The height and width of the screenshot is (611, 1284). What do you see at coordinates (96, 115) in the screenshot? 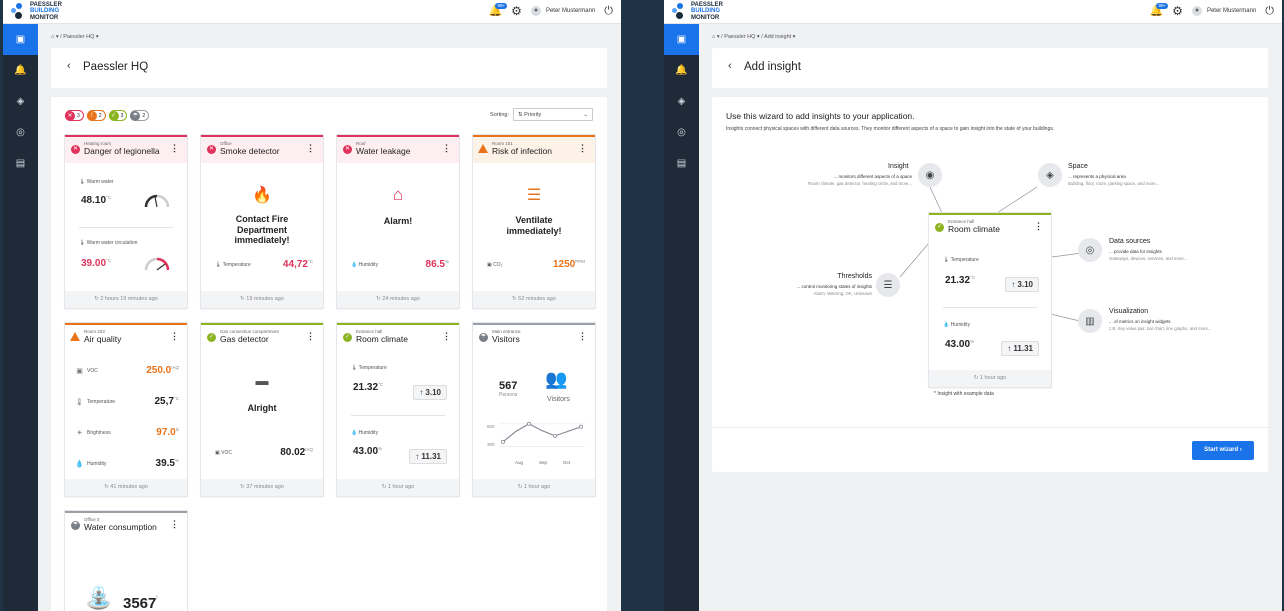
I see `filter-warning: ! 2` at bounding box center [96, 115].